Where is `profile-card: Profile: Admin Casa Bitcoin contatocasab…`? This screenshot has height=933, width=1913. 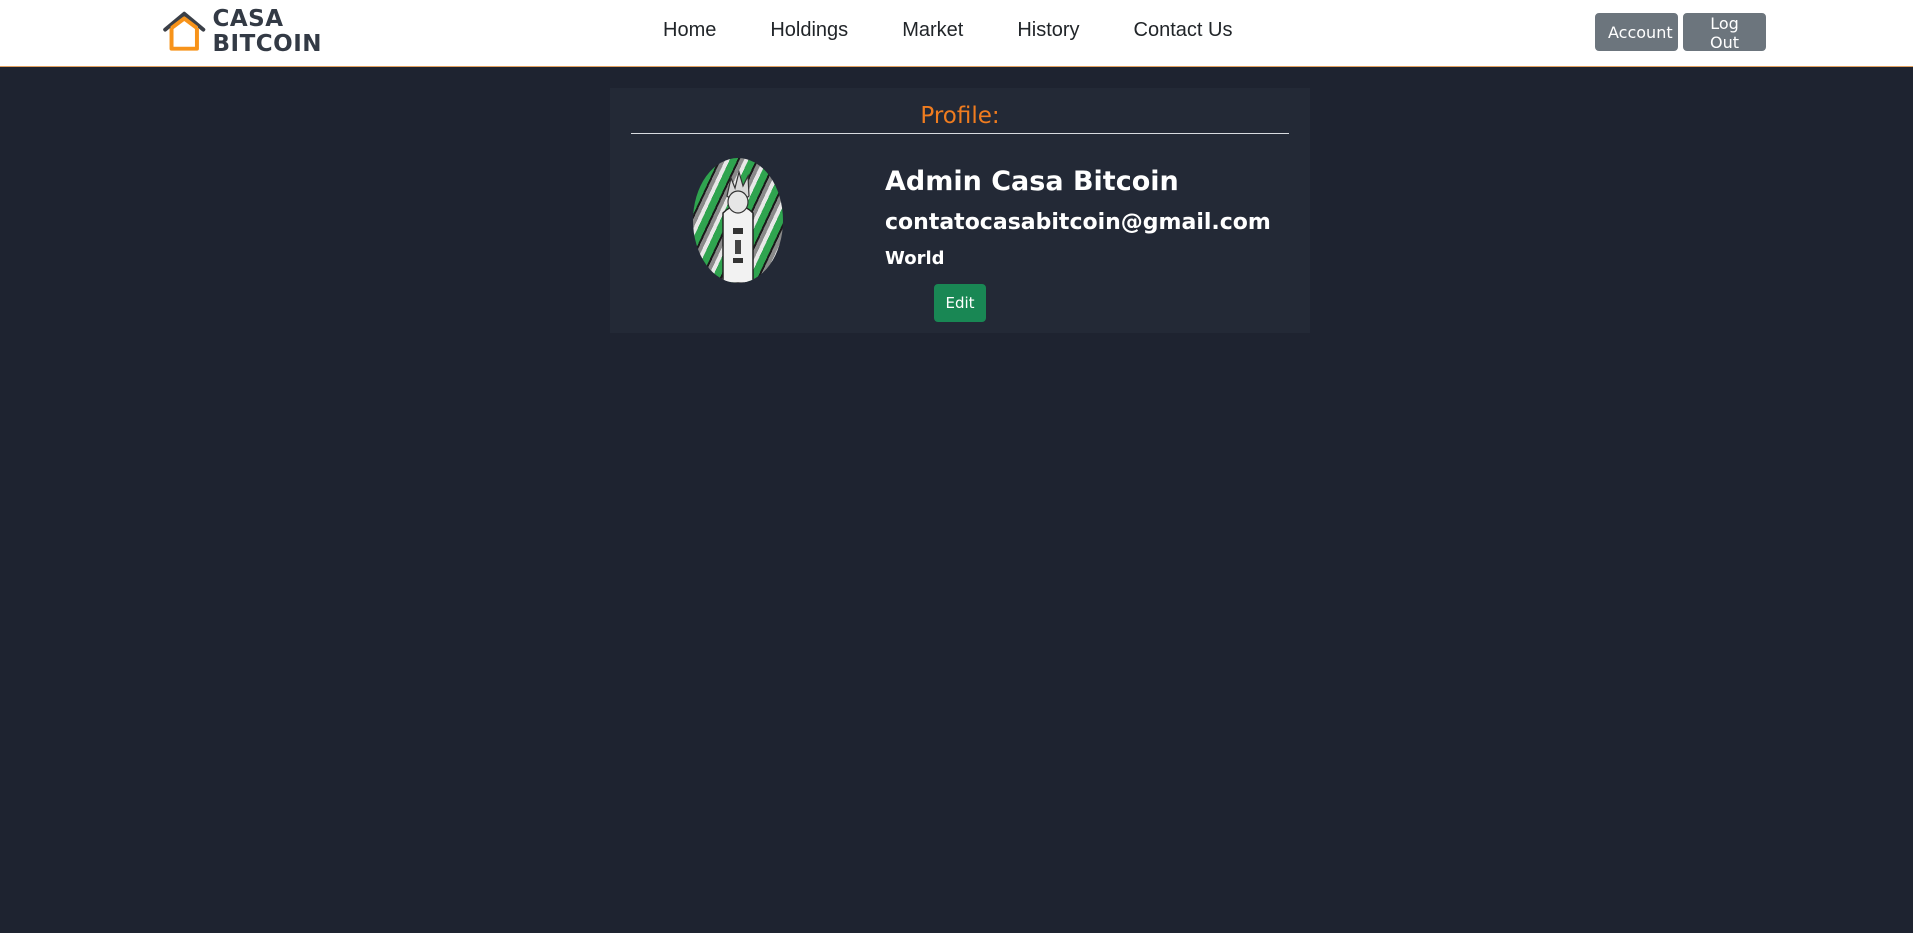 profile-card: Profile: Admin Casa Bitcoin contatocasab… is located at coordinates (960, 210).